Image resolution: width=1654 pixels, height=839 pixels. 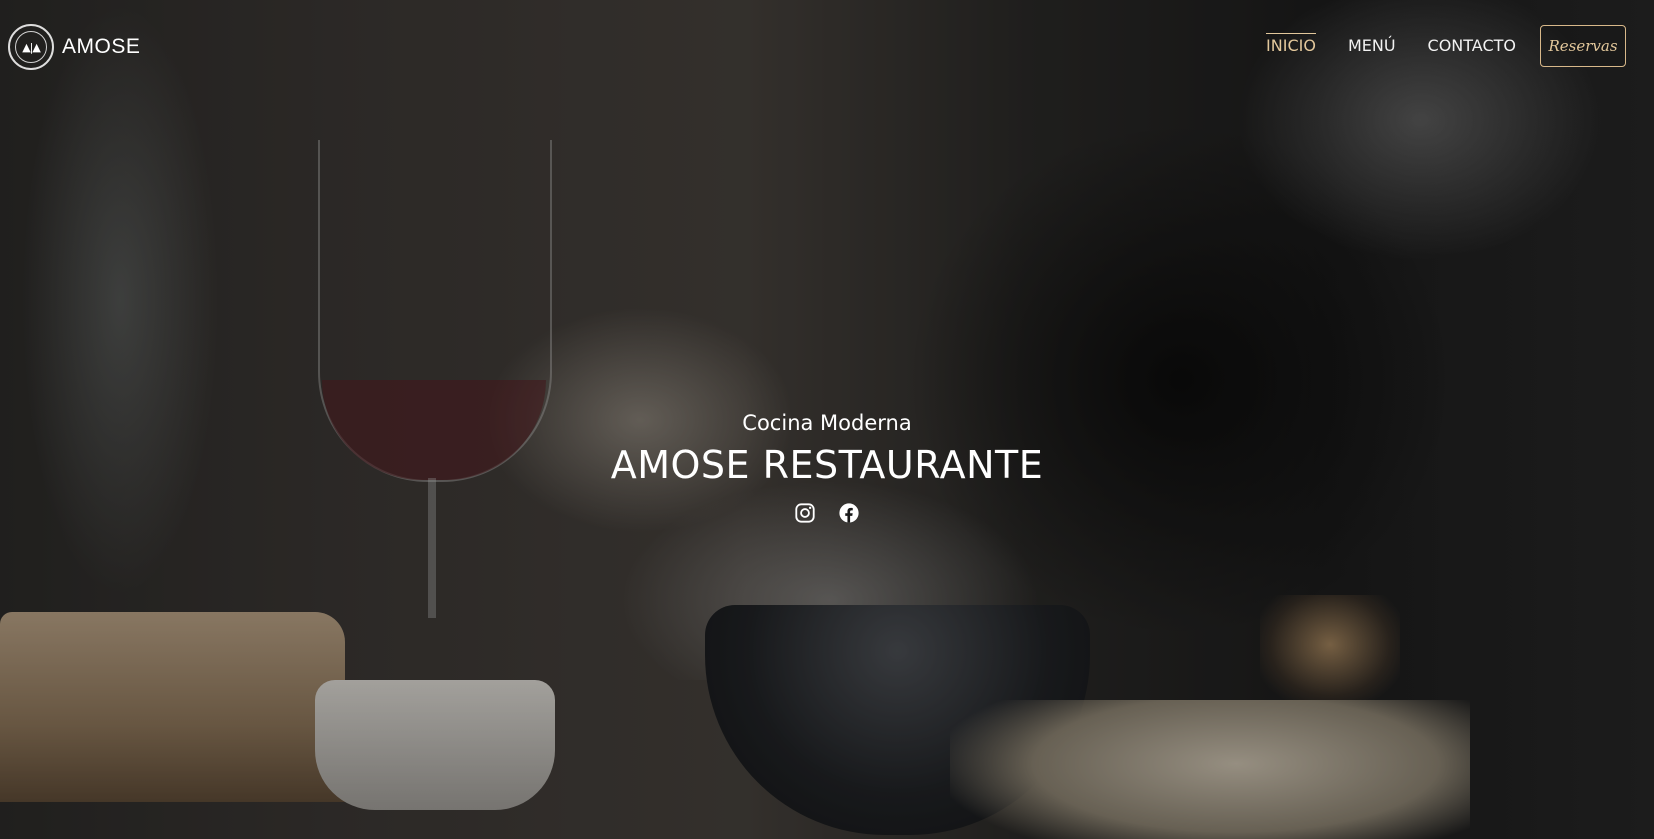 I want to click on hero-title: AMOSE RESTAURANTE, so click(x=827, y=465).